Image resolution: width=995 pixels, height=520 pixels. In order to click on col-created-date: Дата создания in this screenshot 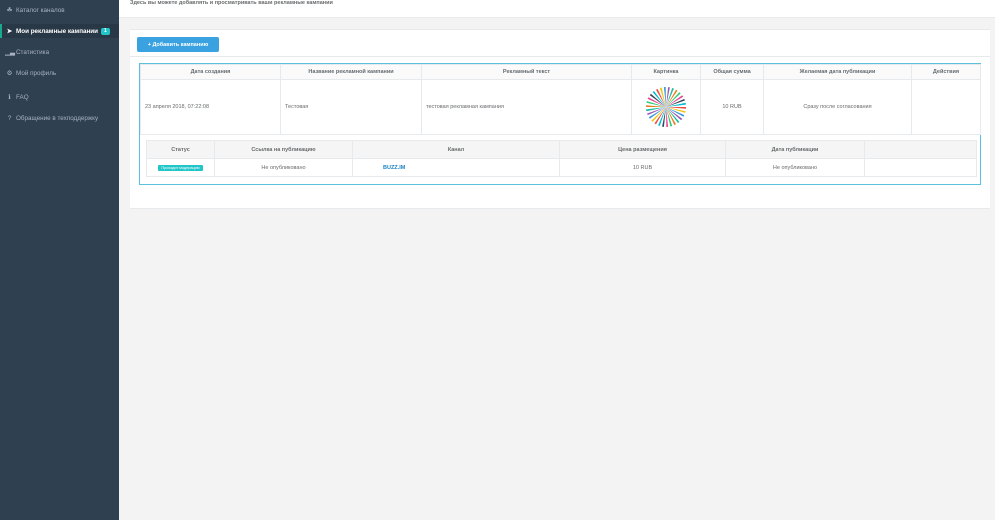, I will do `click(210, 72)`.